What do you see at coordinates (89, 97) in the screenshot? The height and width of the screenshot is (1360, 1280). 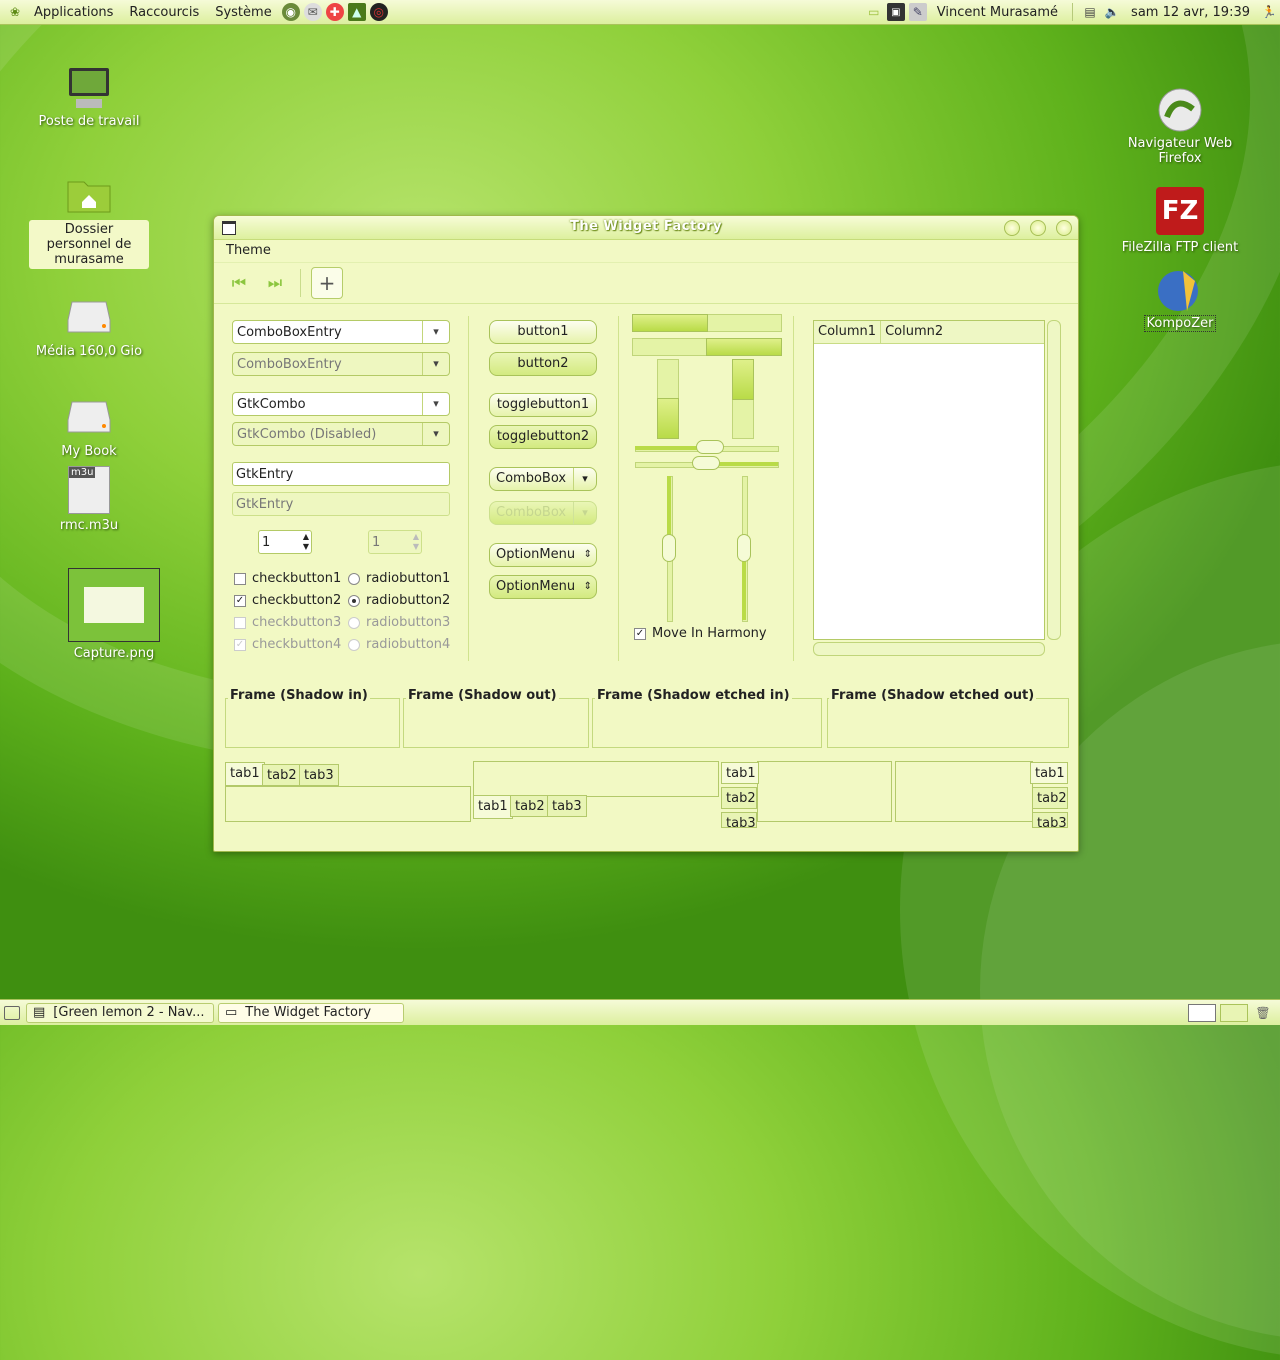 I see `desktop-icon-computer: Poste de travail` at bounding box center [89, 97].